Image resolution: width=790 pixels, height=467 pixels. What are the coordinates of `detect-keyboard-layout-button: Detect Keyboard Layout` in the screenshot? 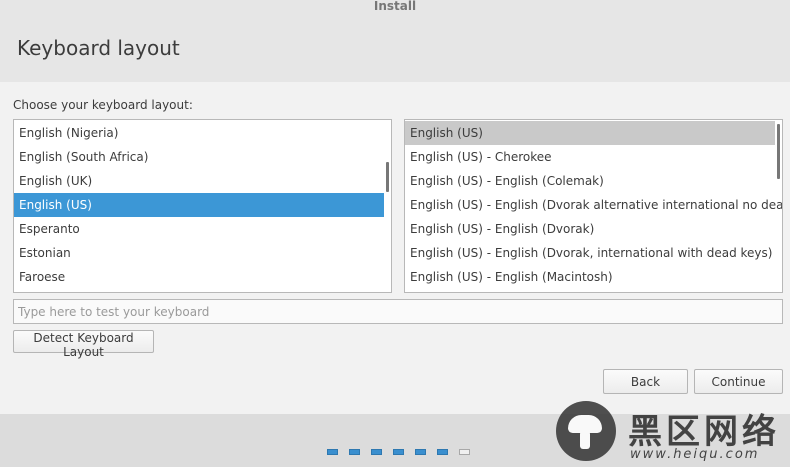 It's located at (83, 344).